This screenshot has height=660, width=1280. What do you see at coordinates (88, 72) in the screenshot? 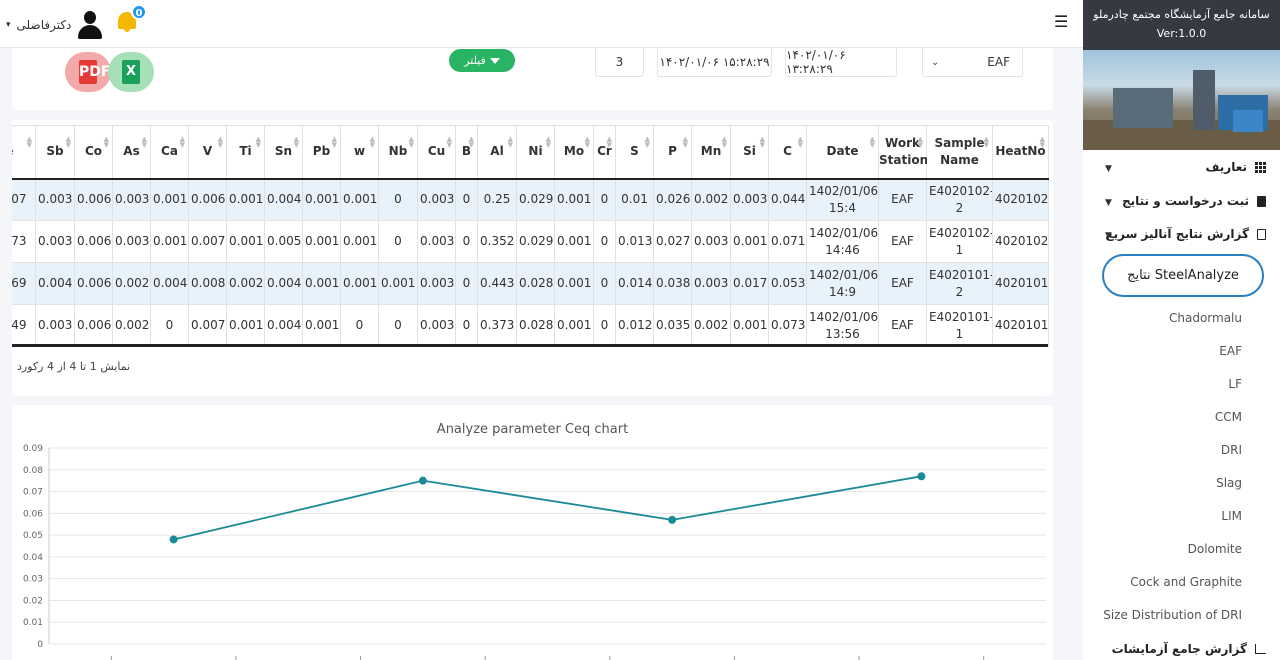
I see `export-pdf-button: PDF` at bounding box center [88, 72].